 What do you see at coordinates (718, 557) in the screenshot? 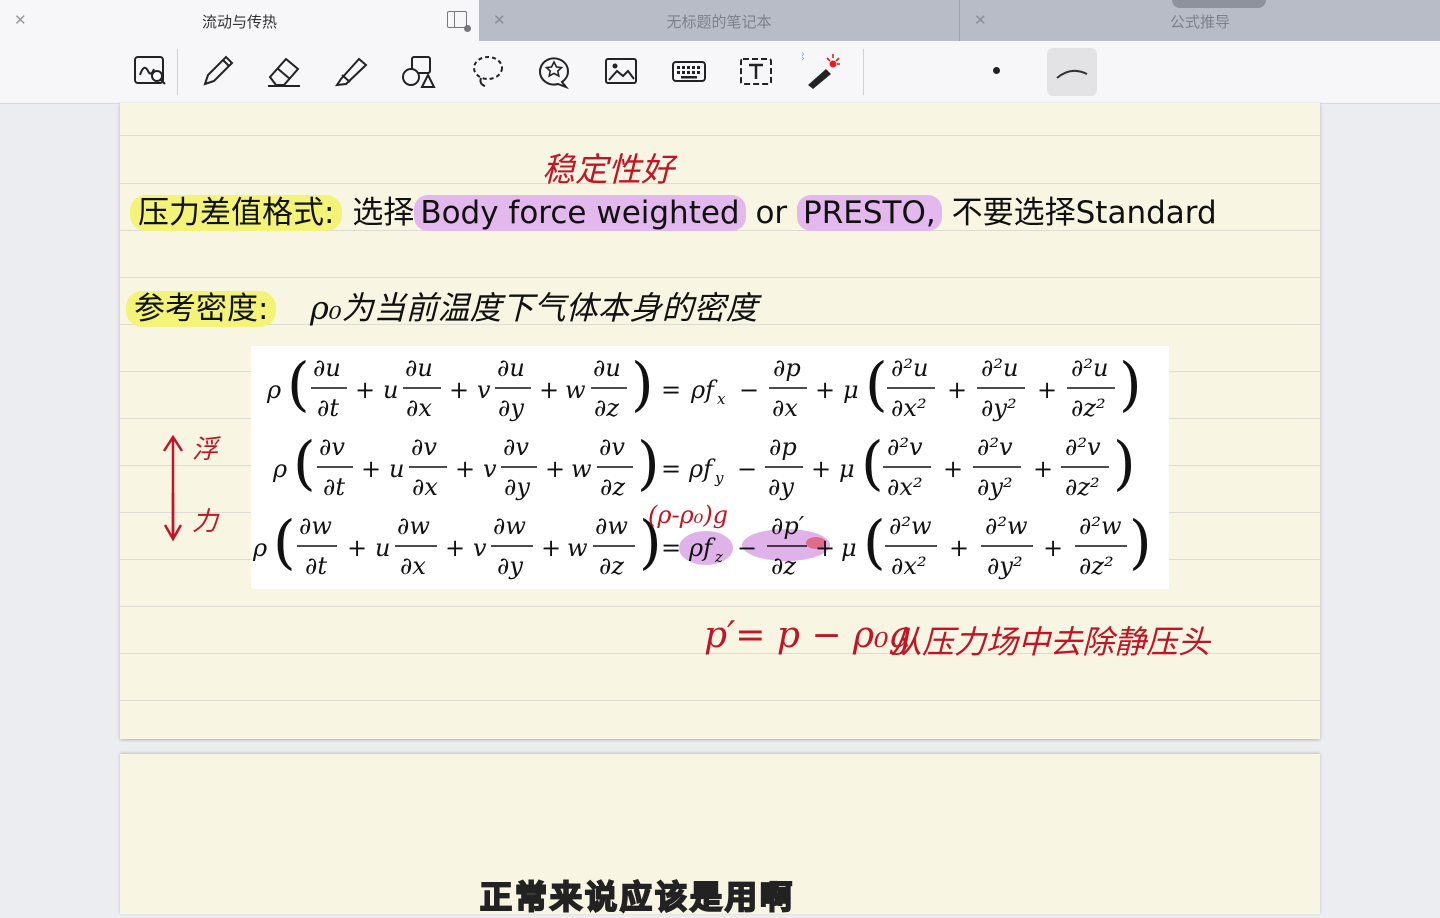
I see `svg-text: z` at bounding box center [718, 557].